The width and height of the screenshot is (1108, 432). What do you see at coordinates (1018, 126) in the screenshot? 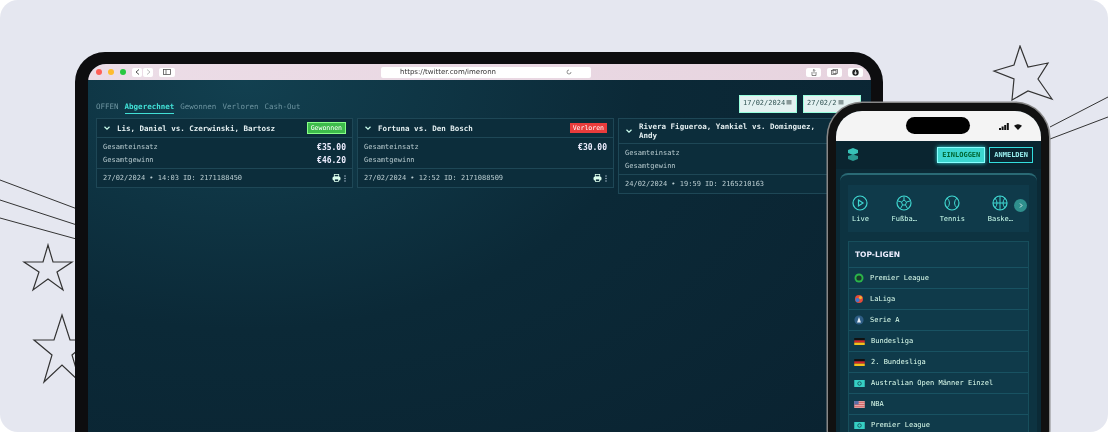
I see `wifi-icon` at bounding box center [1018, 126].